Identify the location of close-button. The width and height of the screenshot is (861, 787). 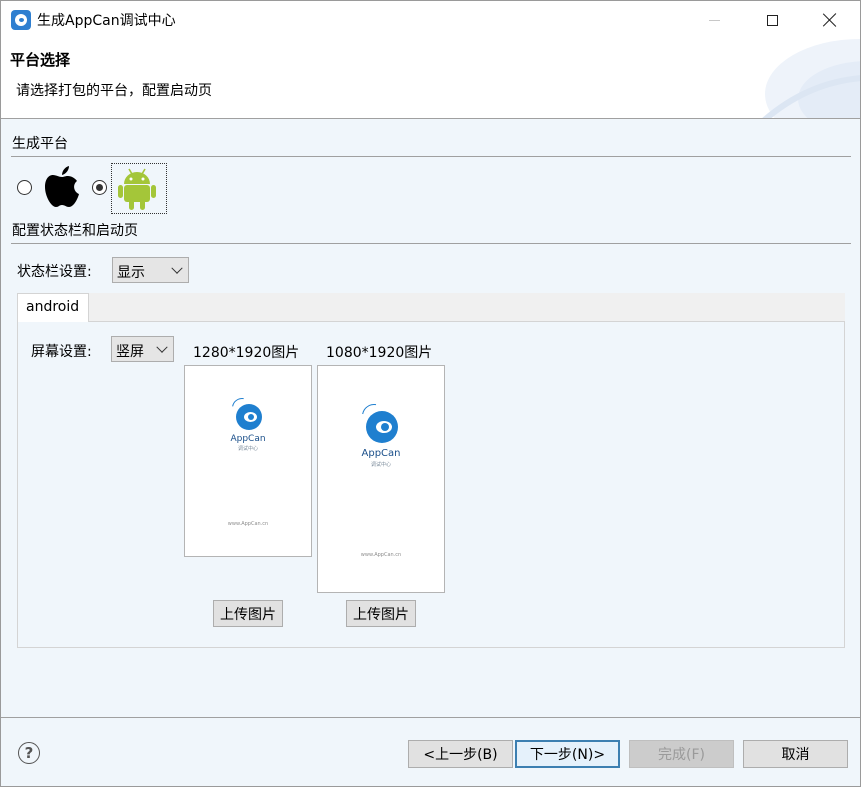
(830, 20).